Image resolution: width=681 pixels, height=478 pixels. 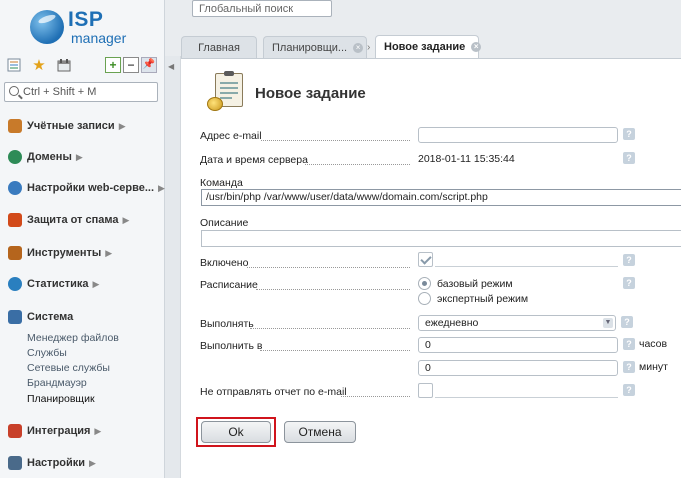 What do you see at coordinates (173, 267) in the screenshot?
I see `sidebar-collapse-bar: ◀` at bounding box center [173, 267].